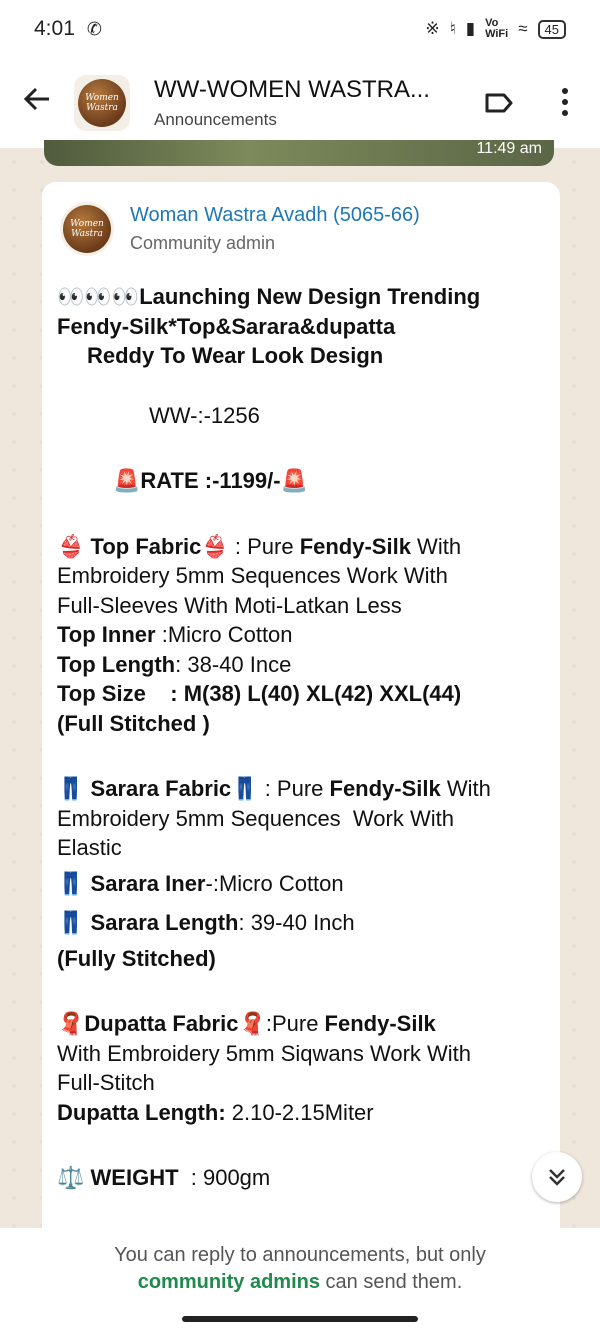 This screenshot has width=600, height=1333. Describe the element at coordinates (252, 575) in the screenshot. I see `top-fabric-2: Embroidery 5mm Sequences Work With` at that location.